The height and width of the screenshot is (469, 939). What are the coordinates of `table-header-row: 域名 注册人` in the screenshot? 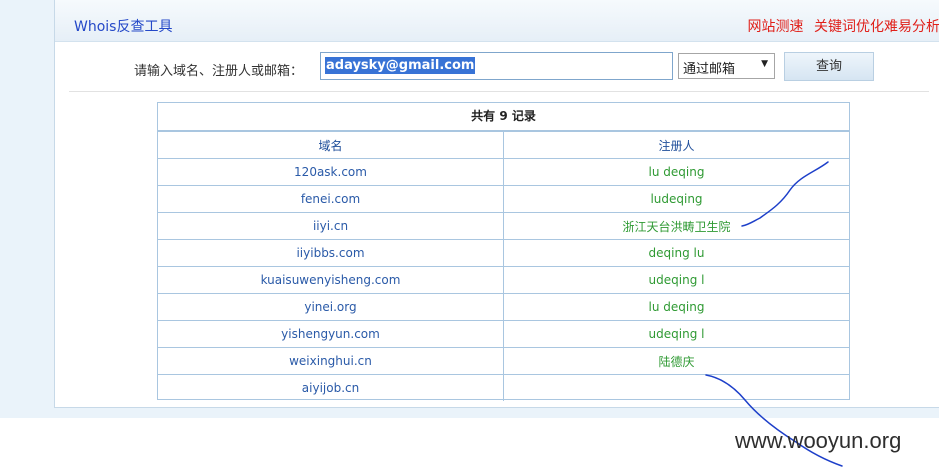 It's located at (503, 145).